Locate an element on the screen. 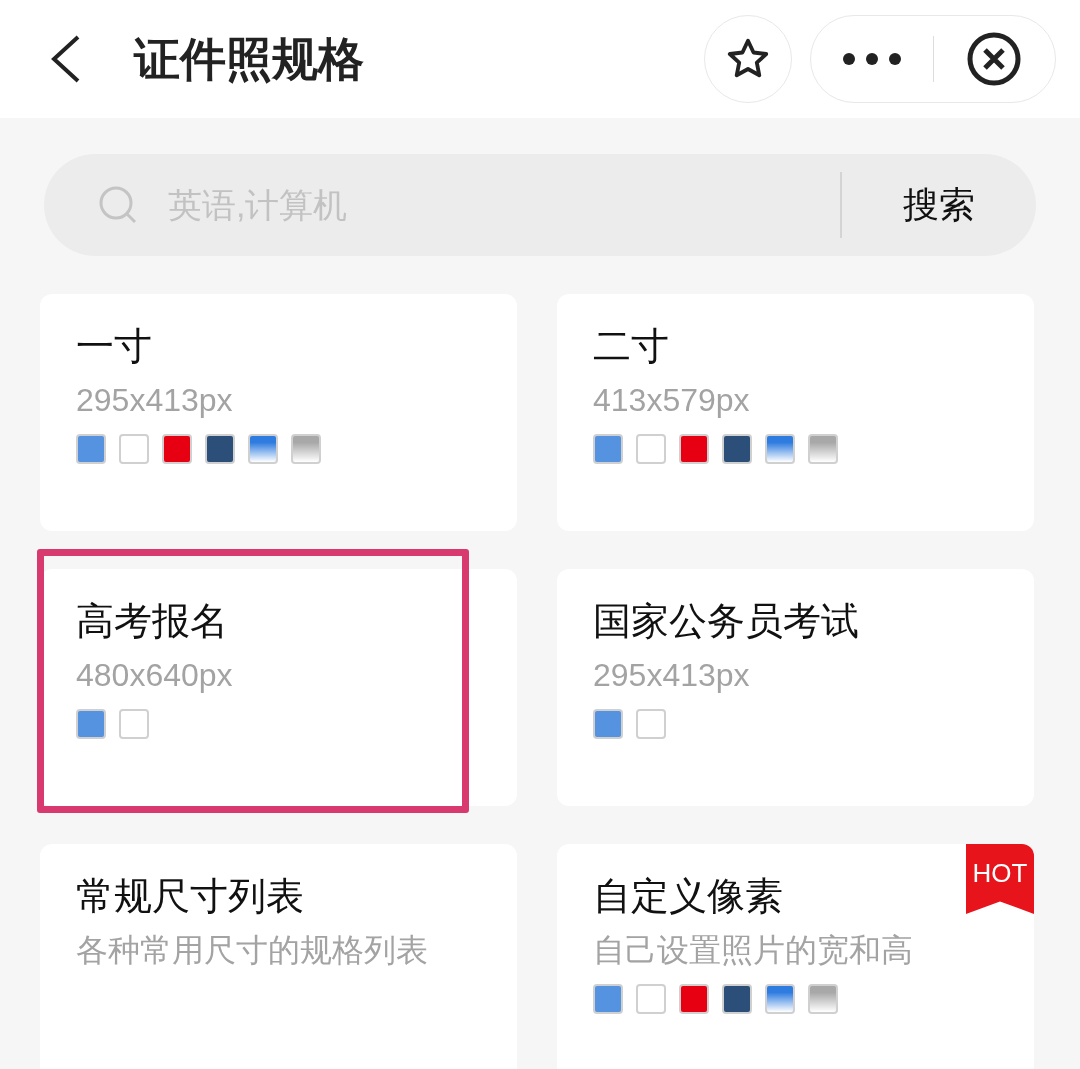 The width and height of the screenshot is (1080, 1069). hot-ribbon: HOT is located at coordinates (1000, 879).